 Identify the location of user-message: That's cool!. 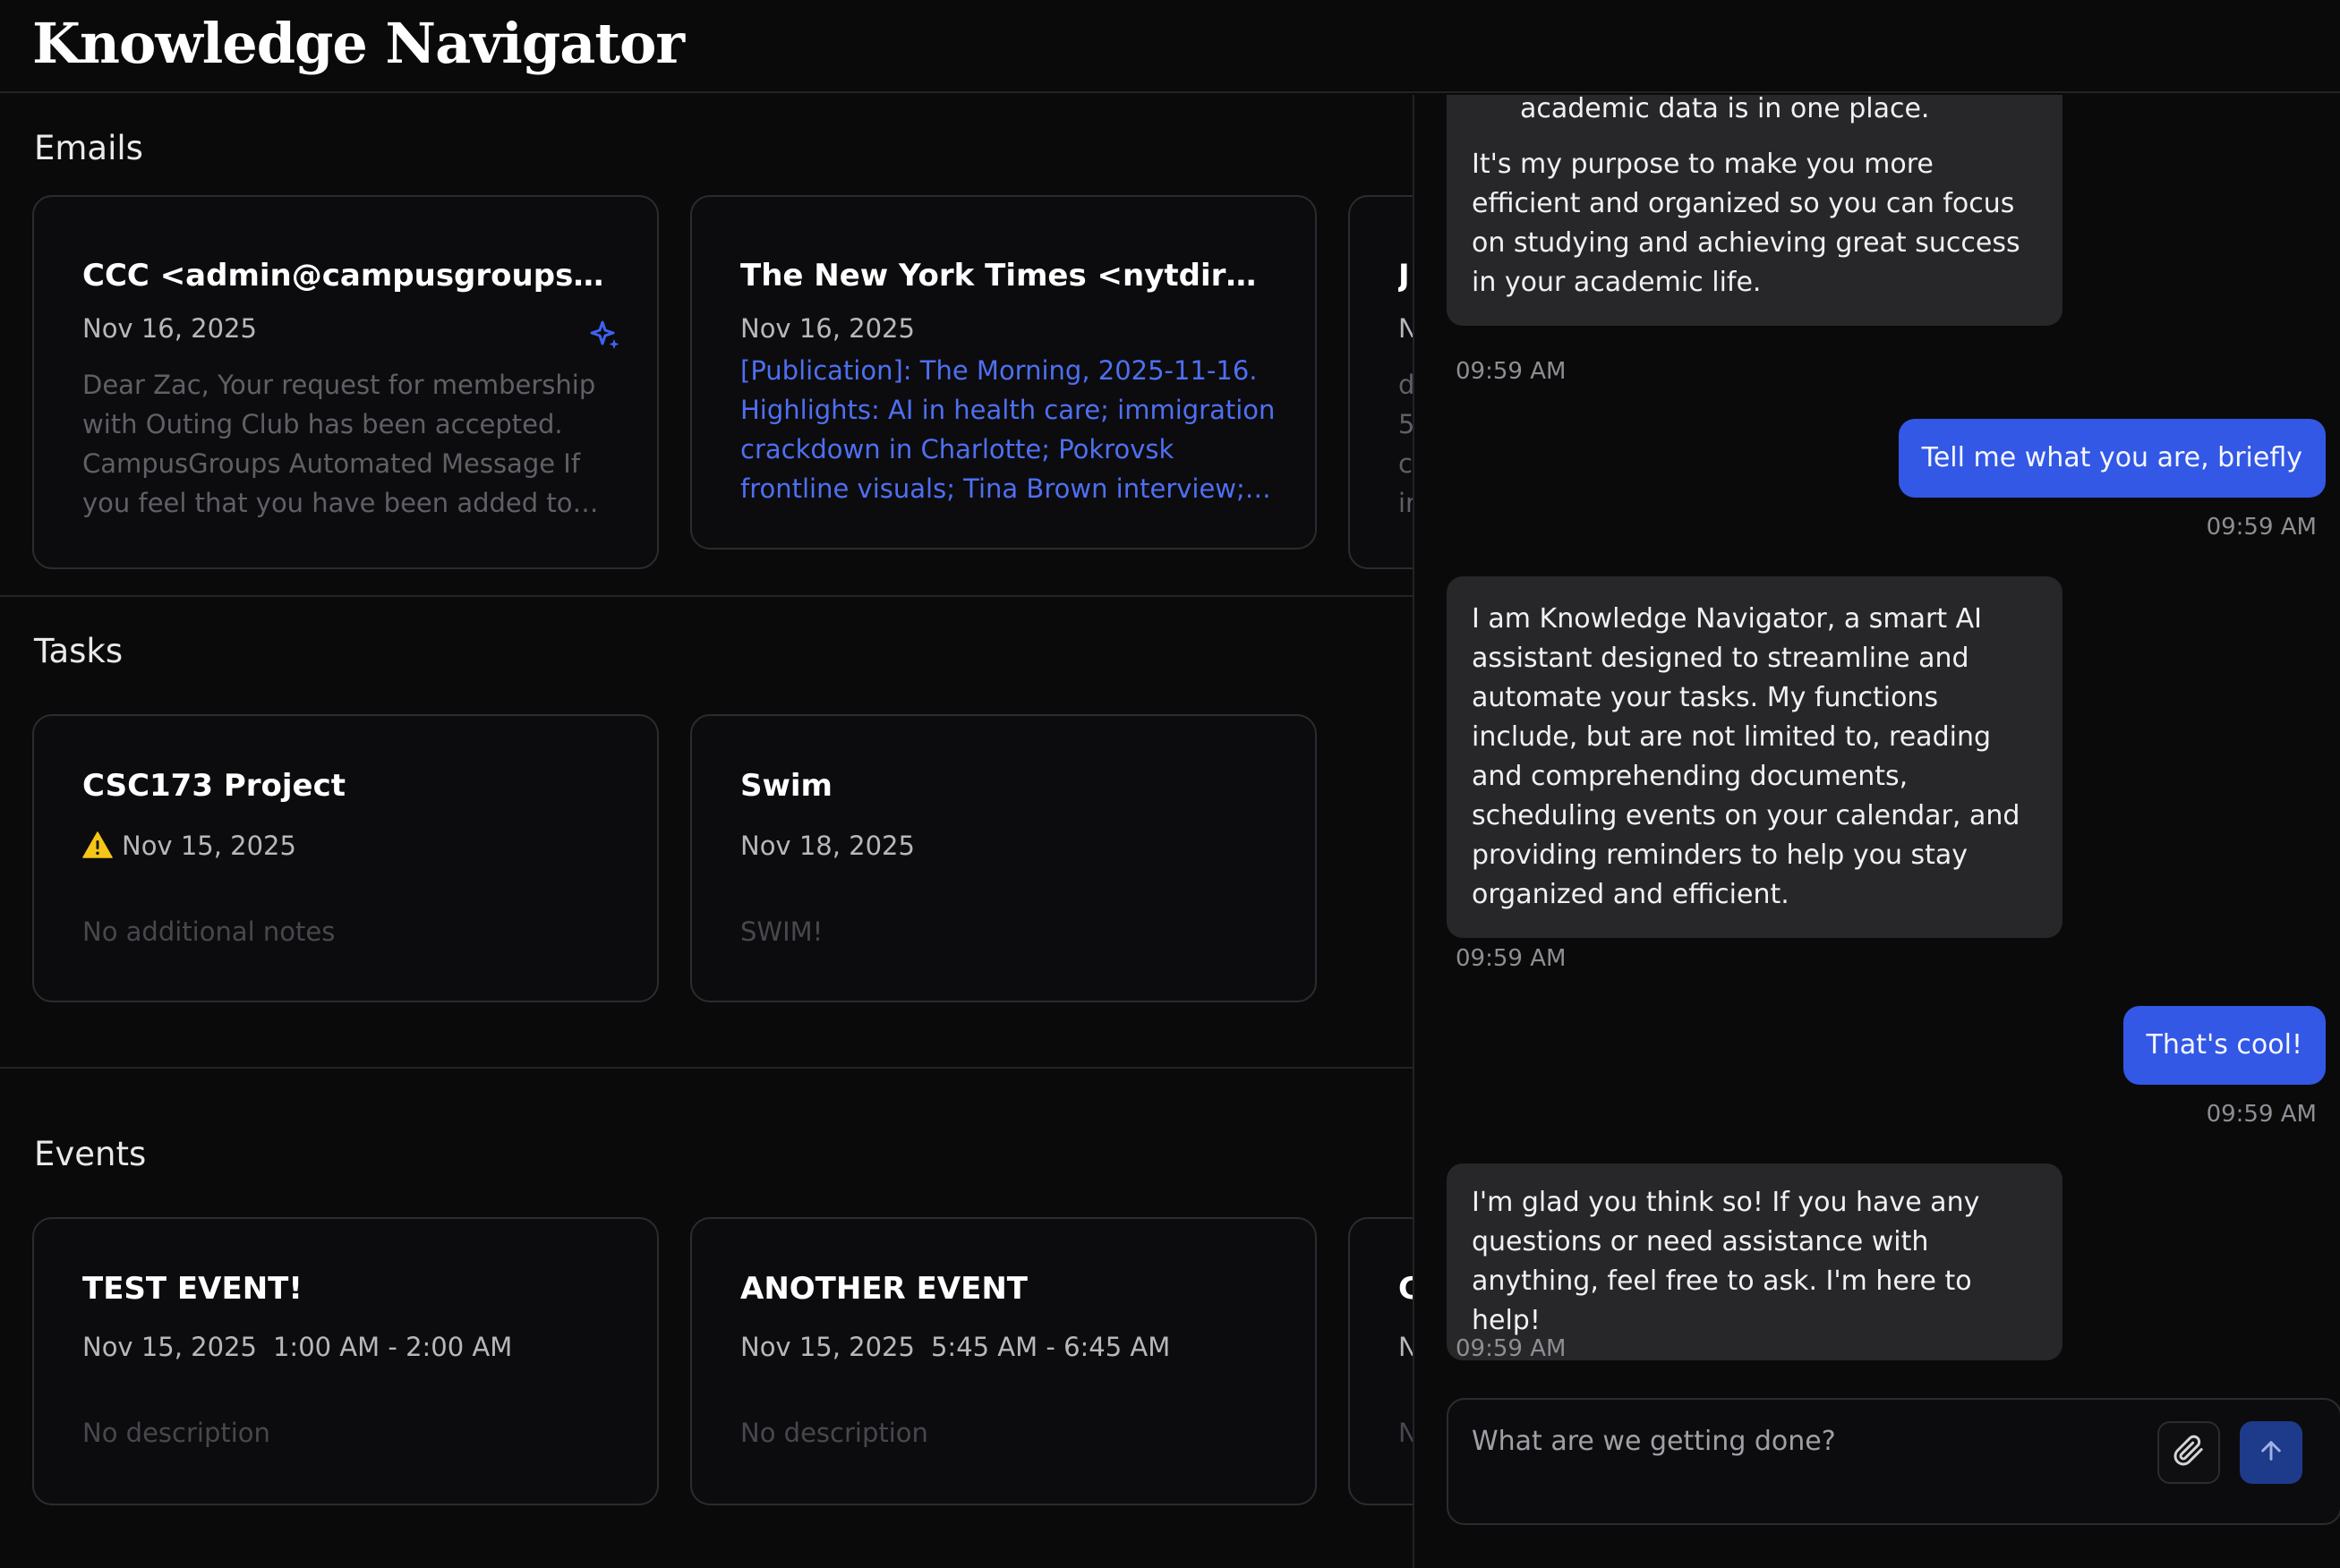
(2224, 1045).